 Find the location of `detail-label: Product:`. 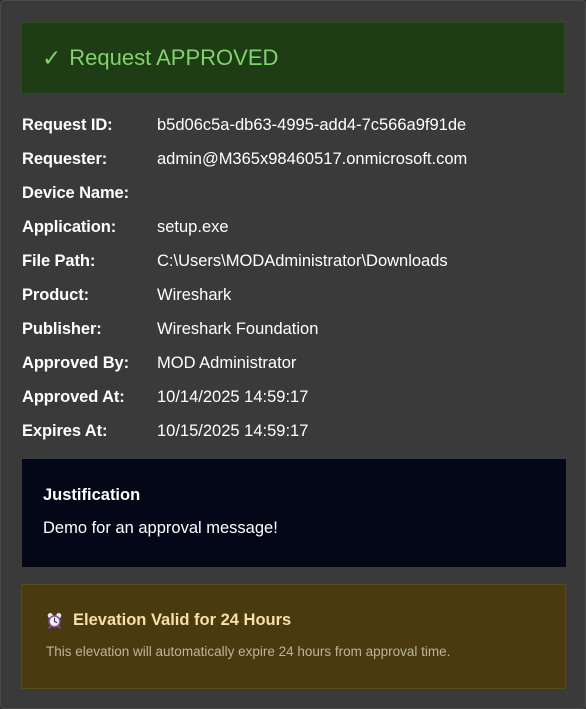

detail-label: Product: is located at coordinates (56, 295).